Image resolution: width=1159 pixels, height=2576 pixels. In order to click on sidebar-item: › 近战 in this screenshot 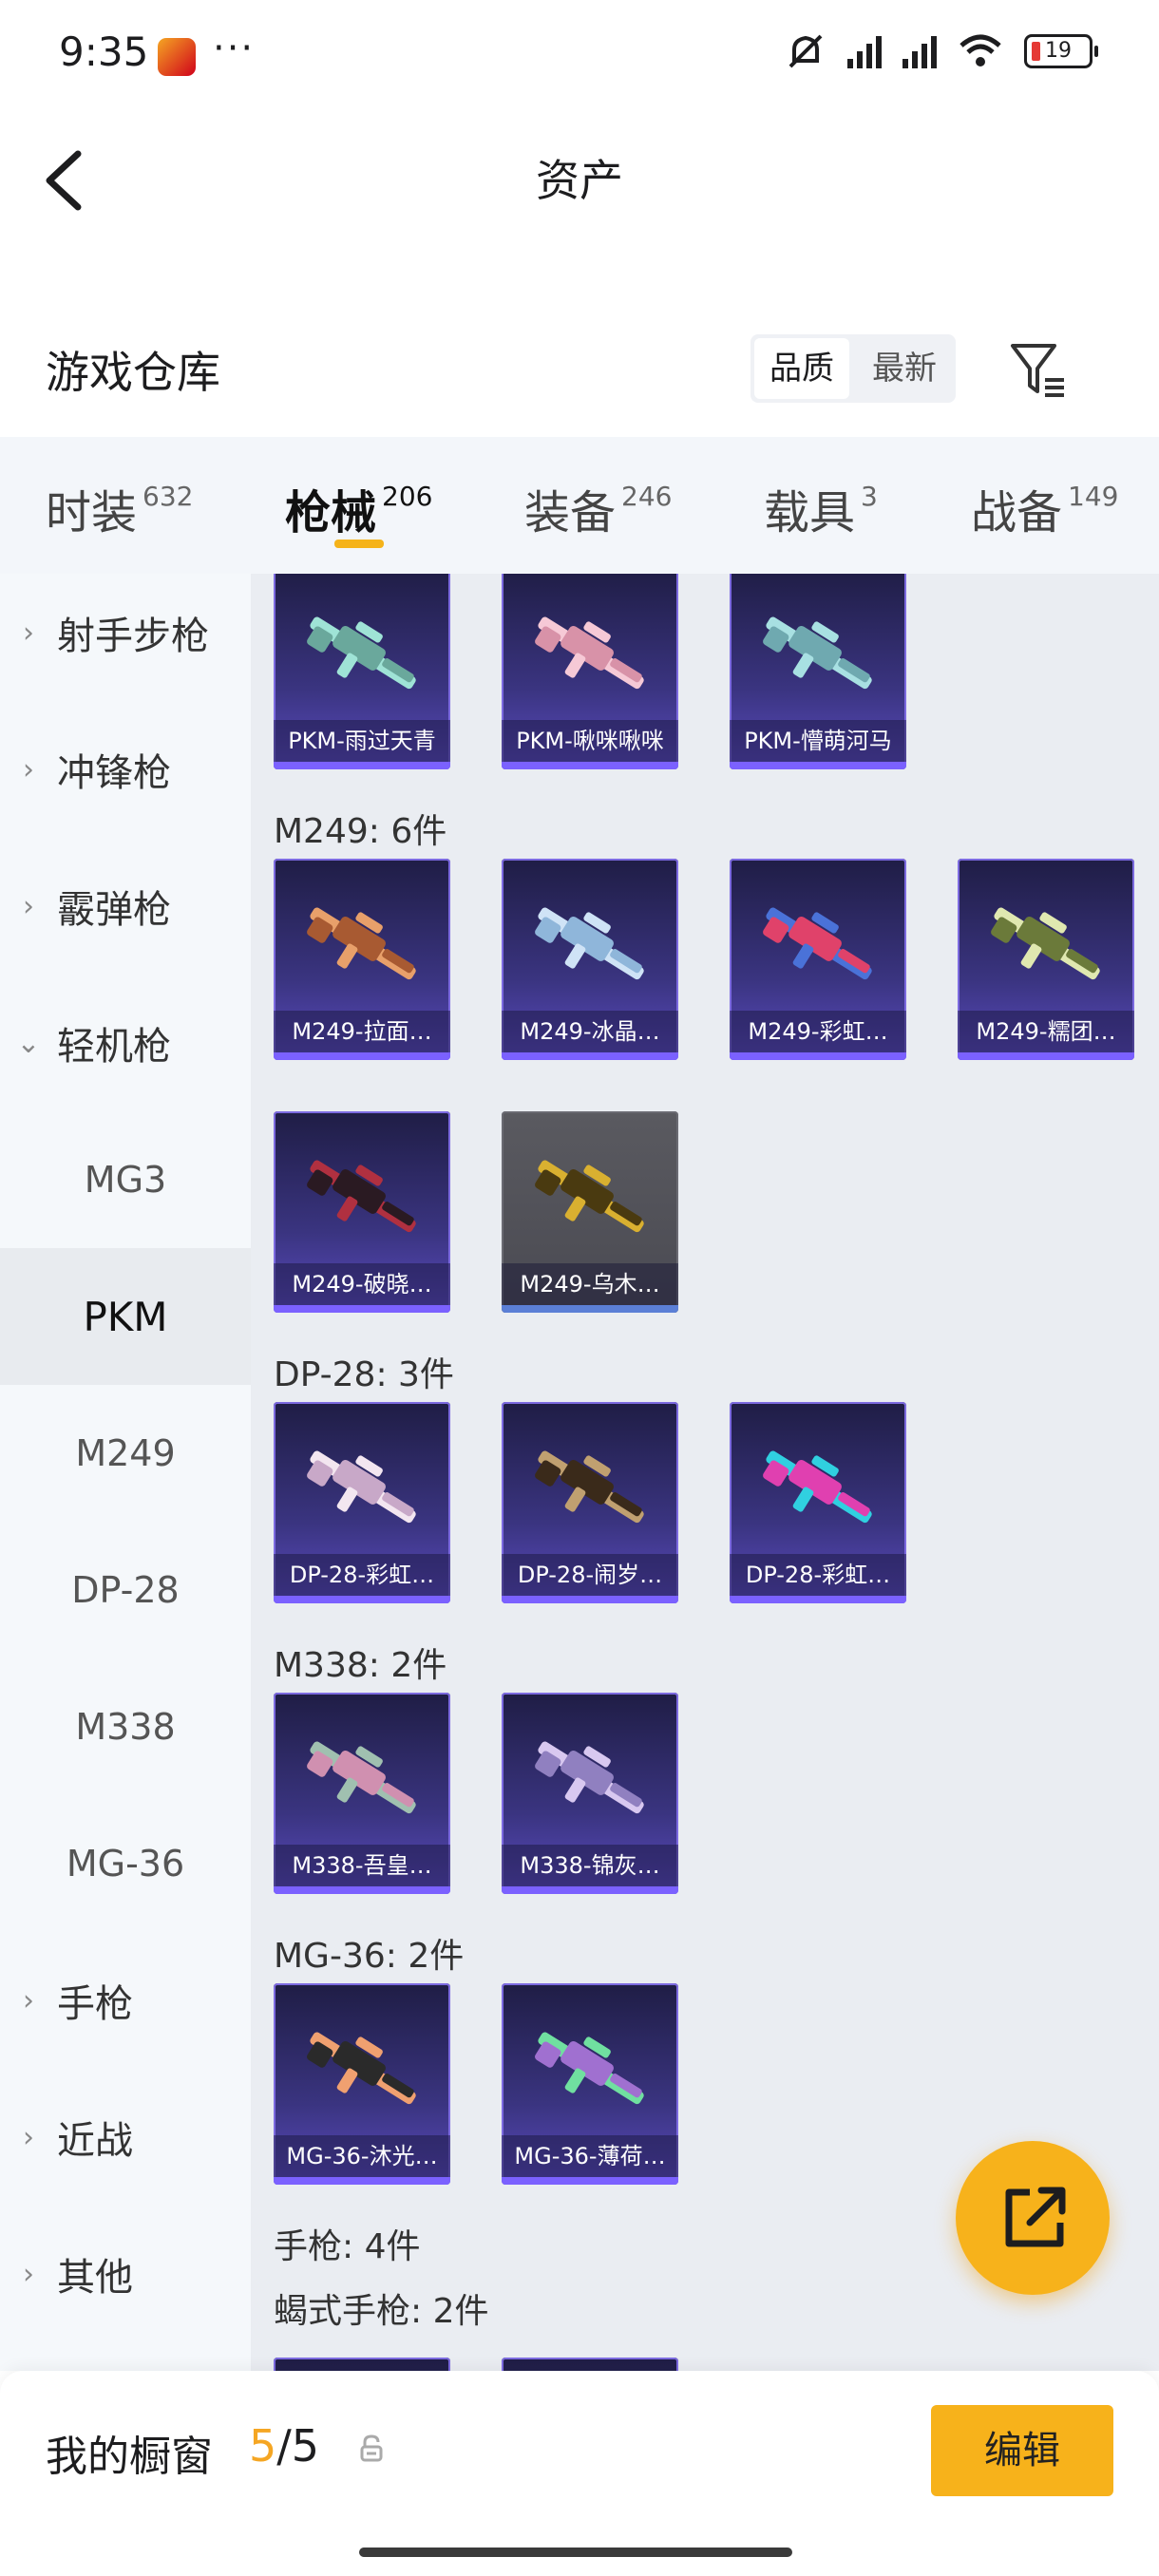, I will do `click(125, 2137)`.